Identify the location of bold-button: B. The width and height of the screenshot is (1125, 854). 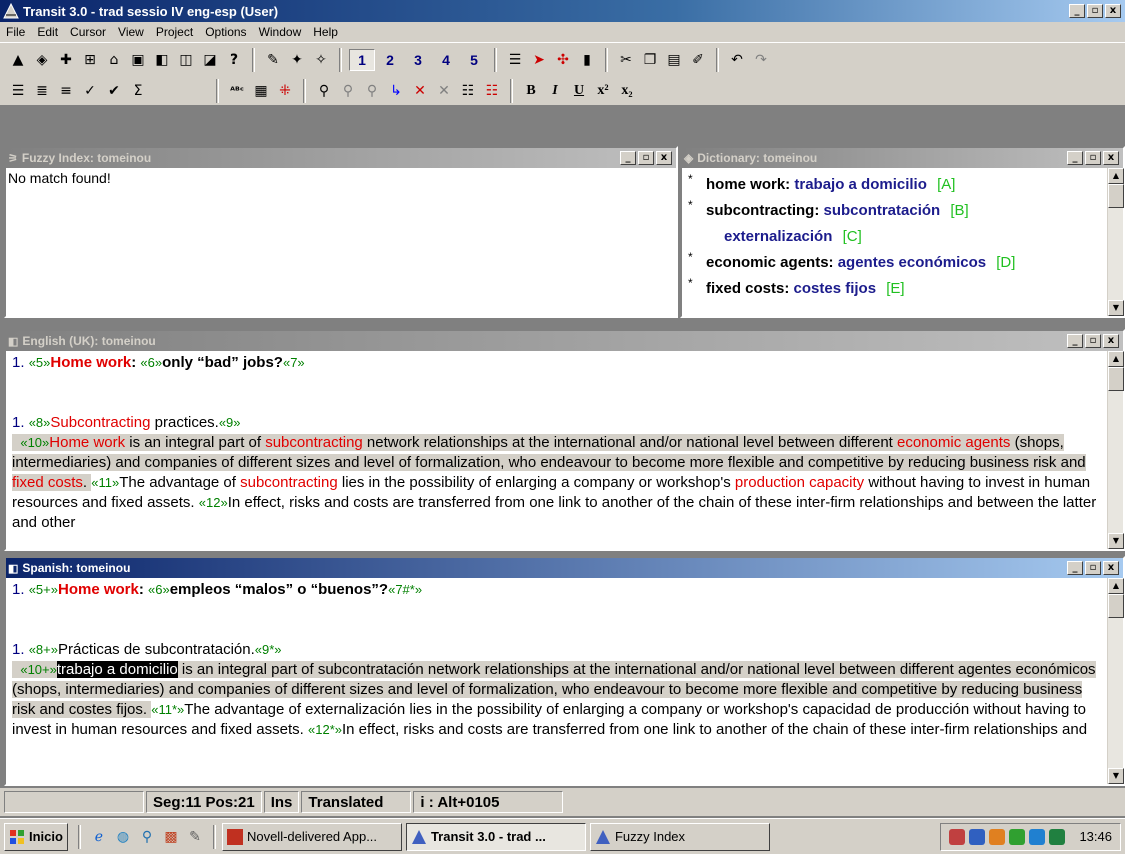
(531, 91).